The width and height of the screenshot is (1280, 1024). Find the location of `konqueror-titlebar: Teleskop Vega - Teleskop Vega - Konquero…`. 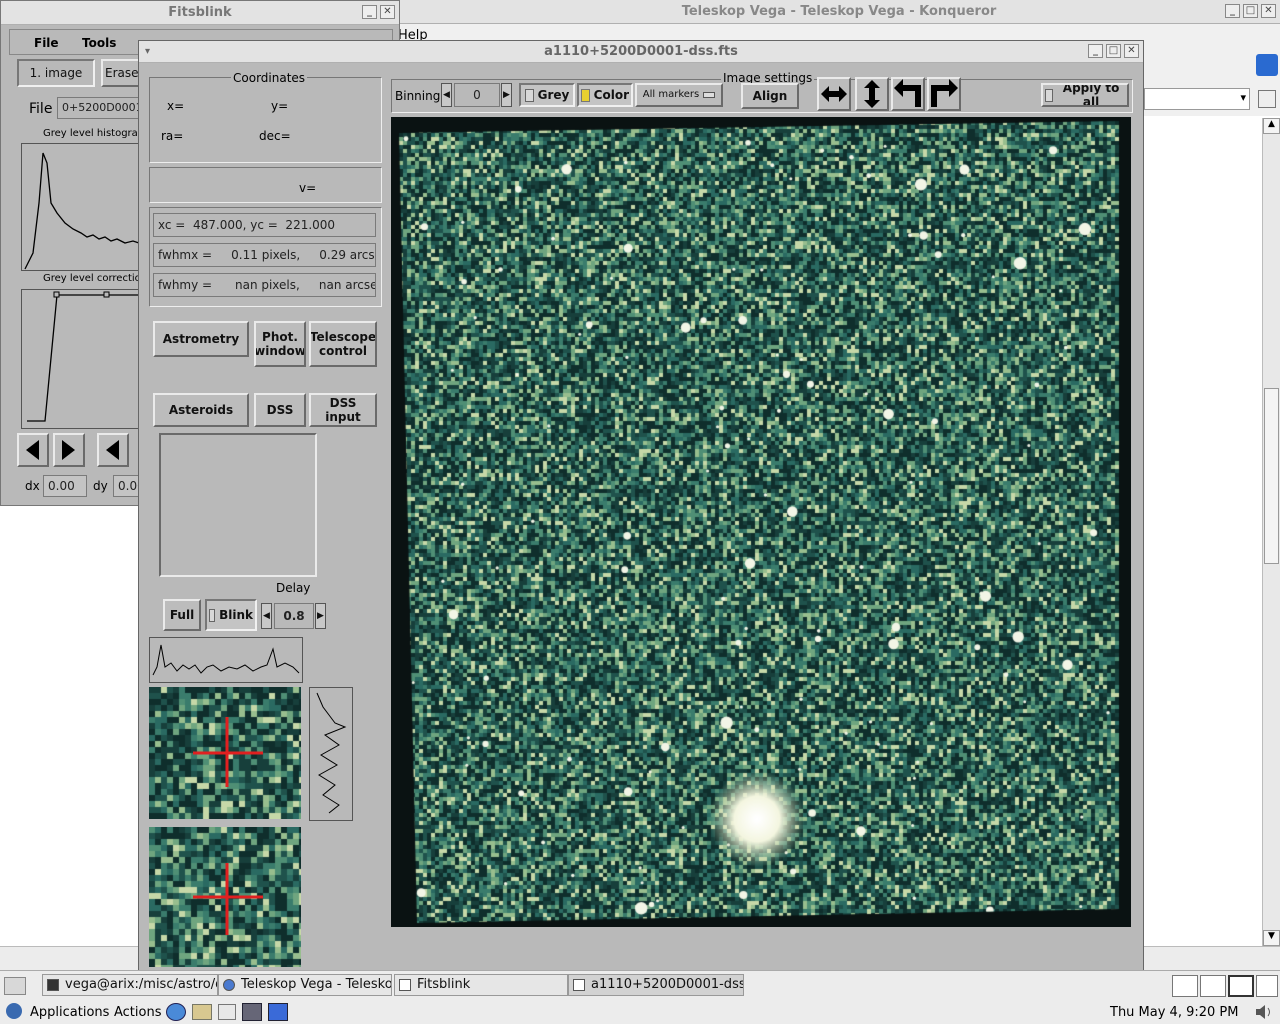

konqueror-titlebar: Teleskop Vega - Teleskop Vega - Konquero… is located at coordinates (839, 12).